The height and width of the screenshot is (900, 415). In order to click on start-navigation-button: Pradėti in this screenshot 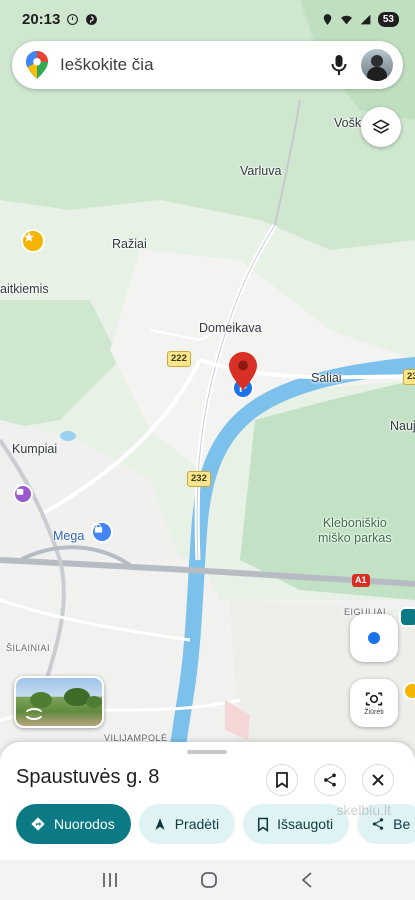, I will do `click(187, 824)`.